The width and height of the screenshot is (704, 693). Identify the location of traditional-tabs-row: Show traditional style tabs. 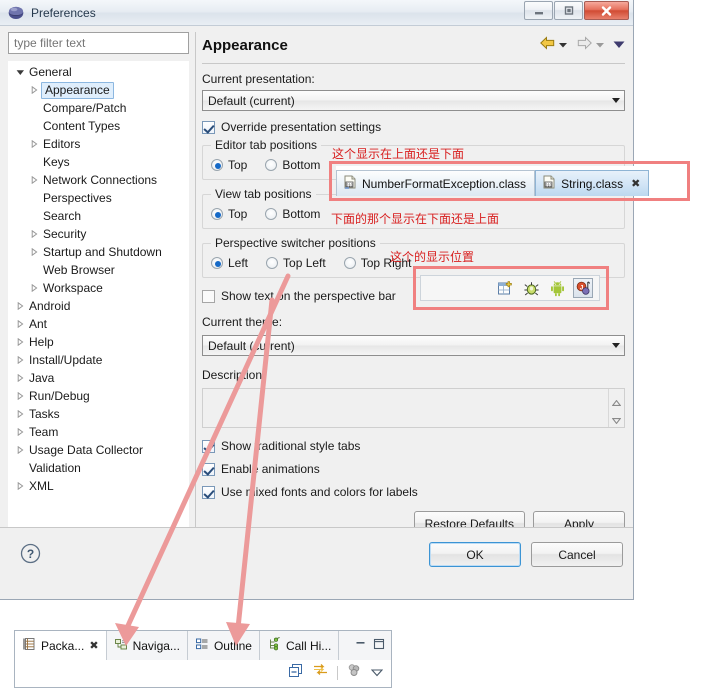
(413, 446).